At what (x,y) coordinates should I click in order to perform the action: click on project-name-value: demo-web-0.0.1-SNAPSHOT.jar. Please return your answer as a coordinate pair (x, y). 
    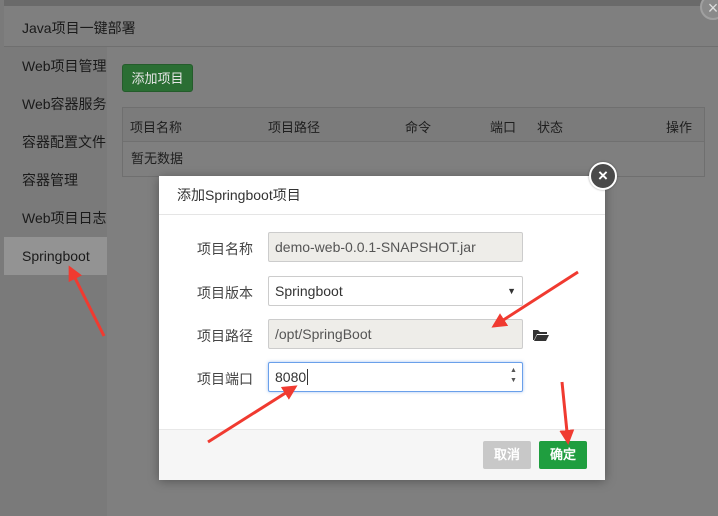
    Looking at the image, I should click on (375, 247).